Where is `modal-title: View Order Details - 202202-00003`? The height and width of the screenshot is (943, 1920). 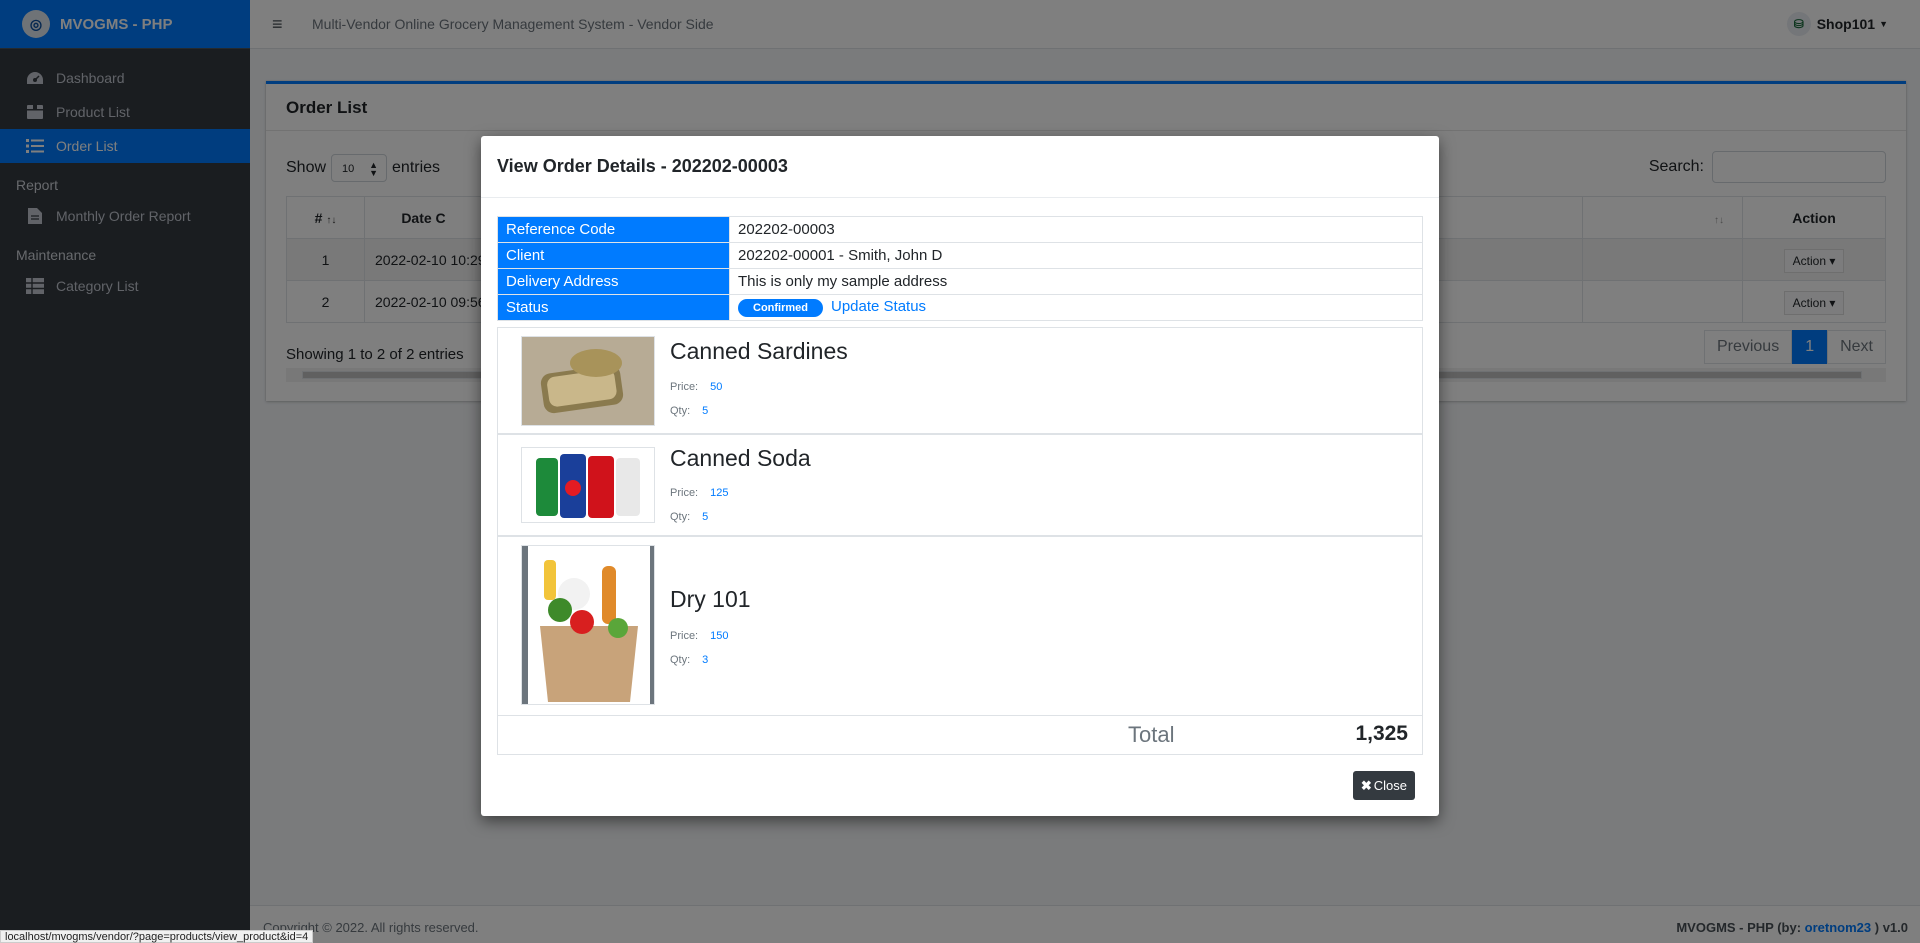 modal-title: View Order Details - 202202-00003 is located at coordinates (960, 167).